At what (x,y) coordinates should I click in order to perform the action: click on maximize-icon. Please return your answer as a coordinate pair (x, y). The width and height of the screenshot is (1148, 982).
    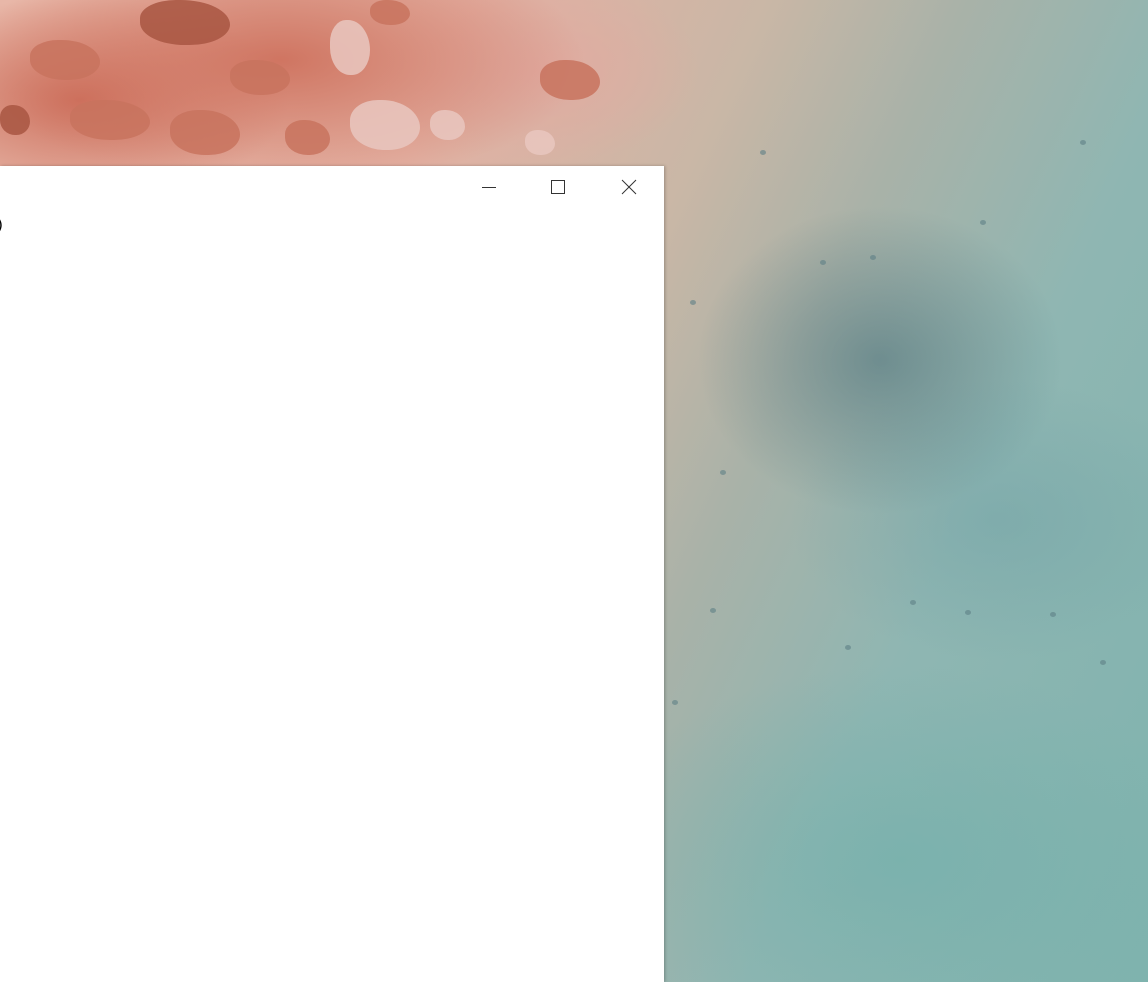
    Looking at the image, I should click on (558, 187).